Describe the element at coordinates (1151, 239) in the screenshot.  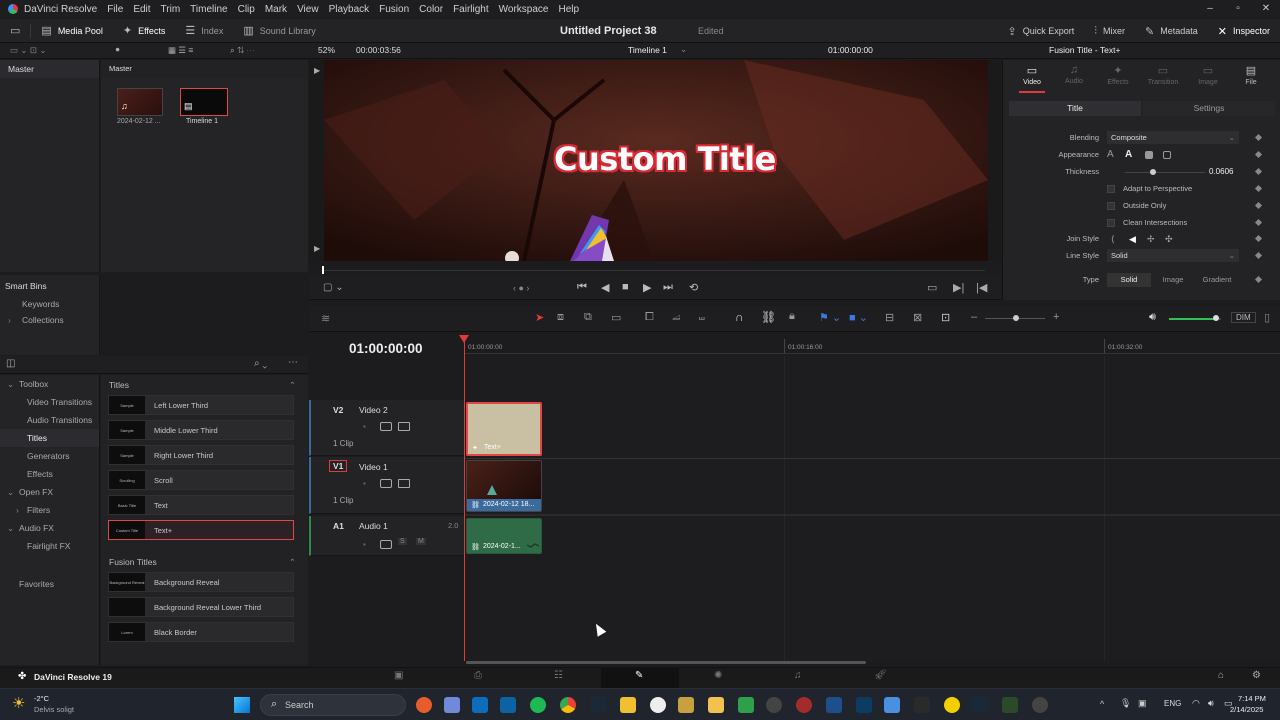
I see `join-bevel-icon: ✢` at that location.